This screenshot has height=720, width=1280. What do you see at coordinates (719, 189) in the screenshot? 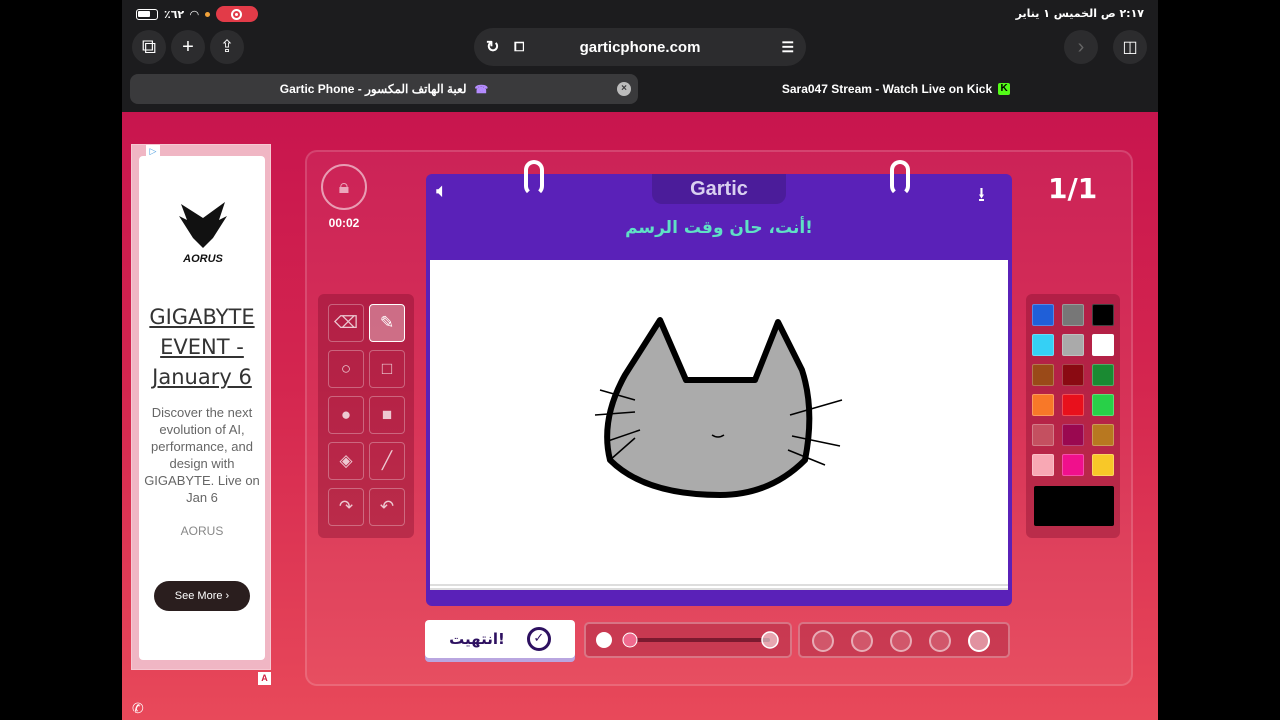
I see `gartic-logo: Gartic` at bounding box center [719, 189].